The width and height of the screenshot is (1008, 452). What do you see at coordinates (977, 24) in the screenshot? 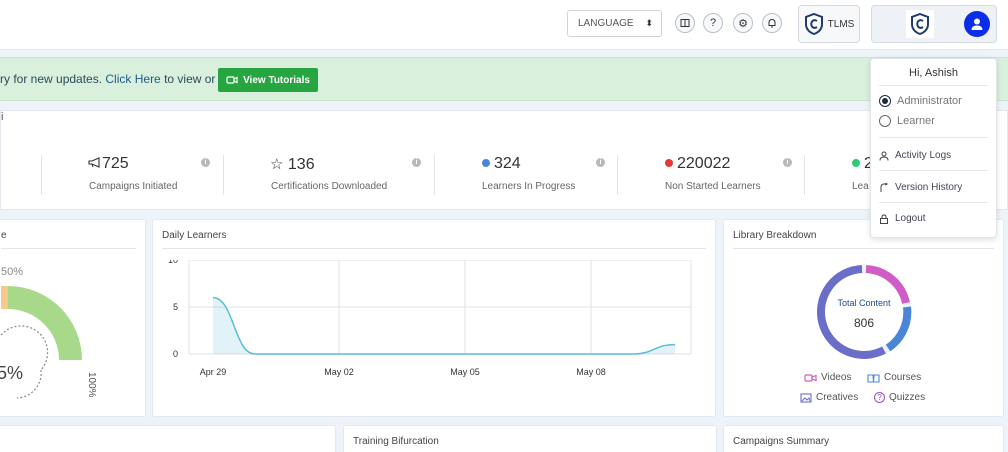
I see `avatar` at bounding box center [977, 24].